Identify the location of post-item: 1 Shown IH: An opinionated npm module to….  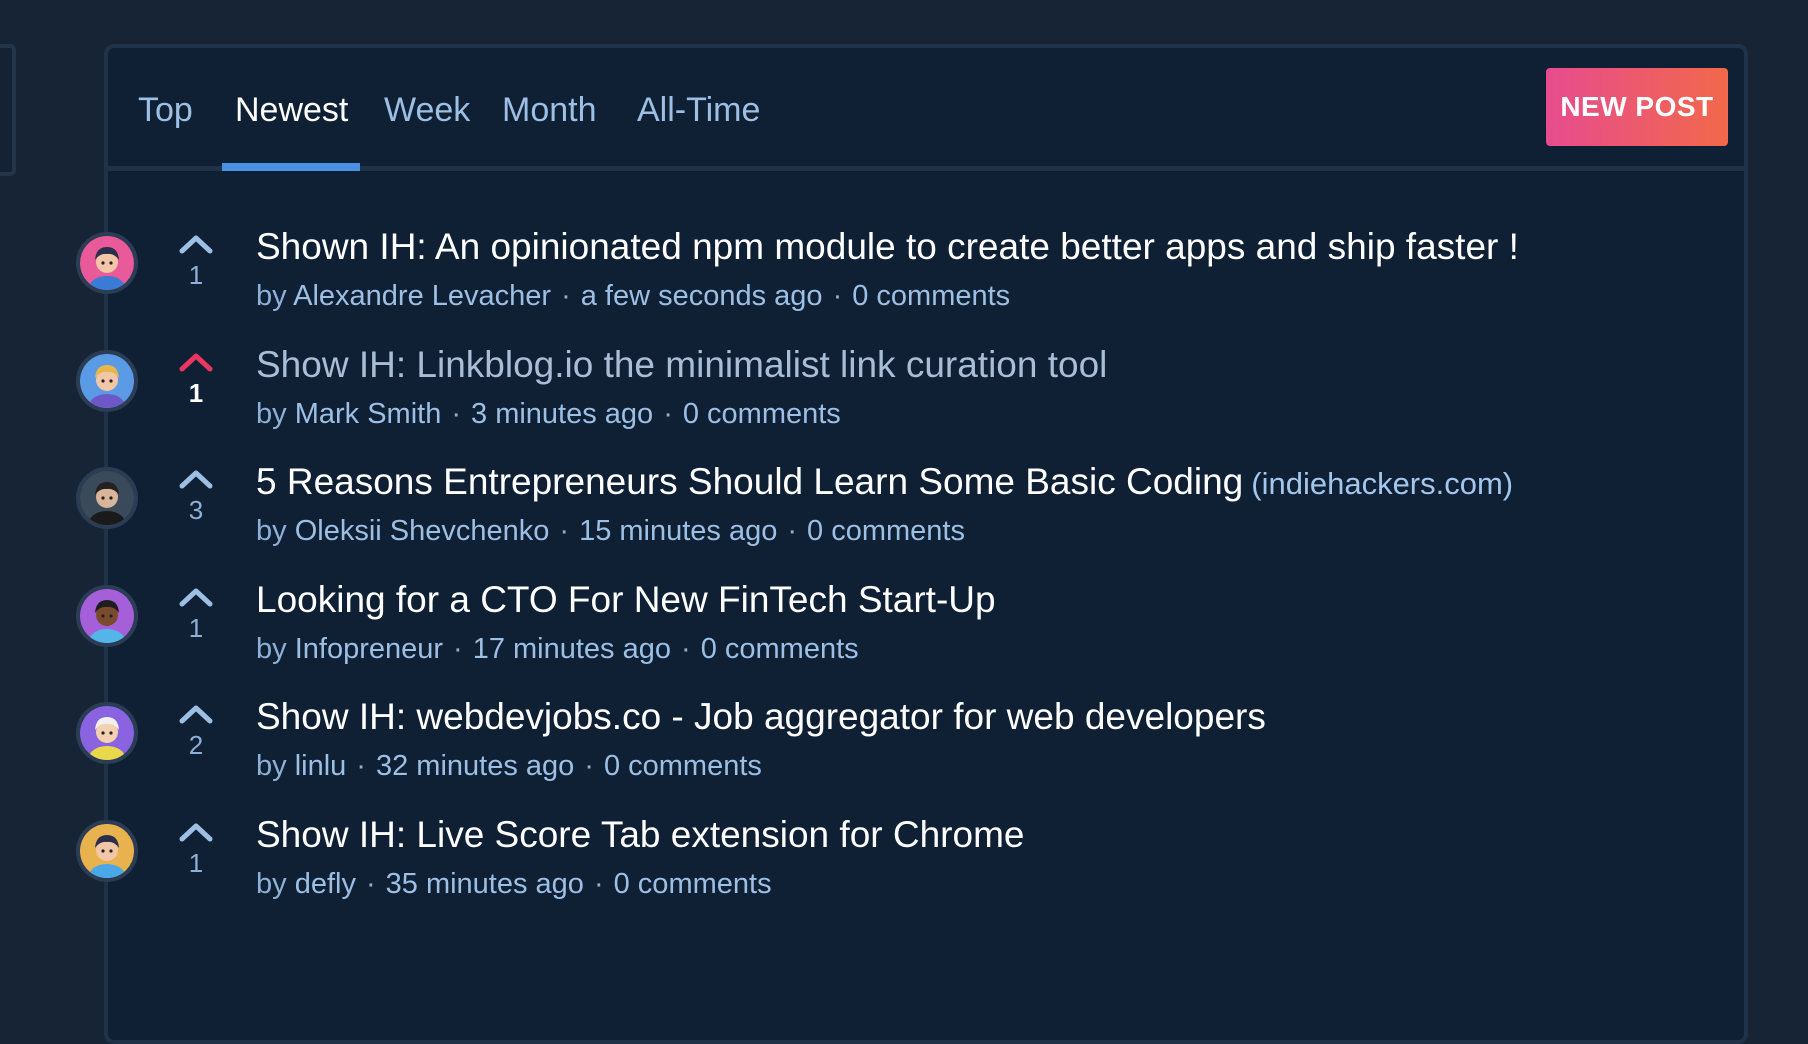
(904, 289).